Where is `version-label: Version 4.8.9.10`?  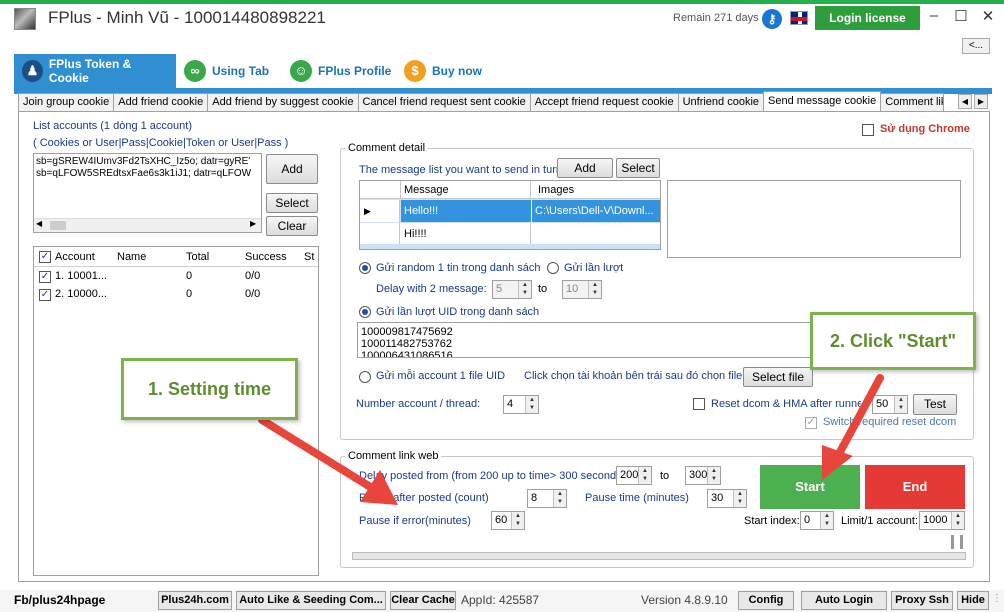 version-label: Version 4.8.9.10 is located at coordinates (684, 600).